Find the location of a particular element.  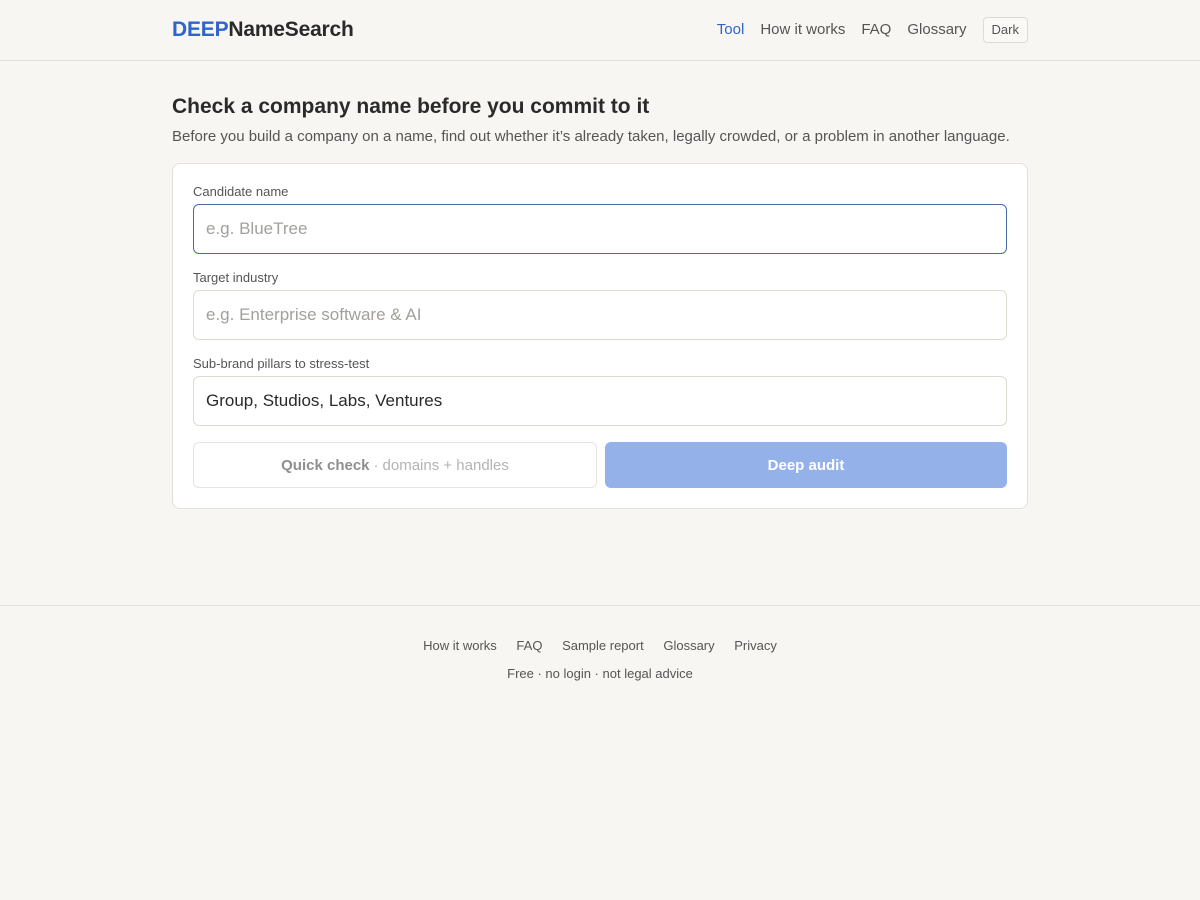

brand-part-deep: DEEP is located at coordinates (200, 29).